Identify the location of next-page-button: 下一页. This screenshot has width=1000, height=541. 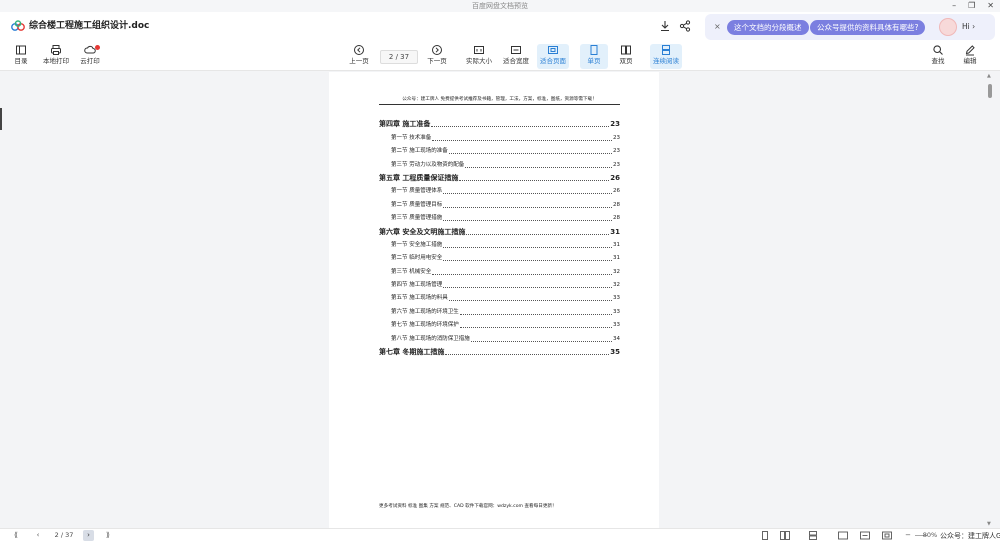
(437, 56).